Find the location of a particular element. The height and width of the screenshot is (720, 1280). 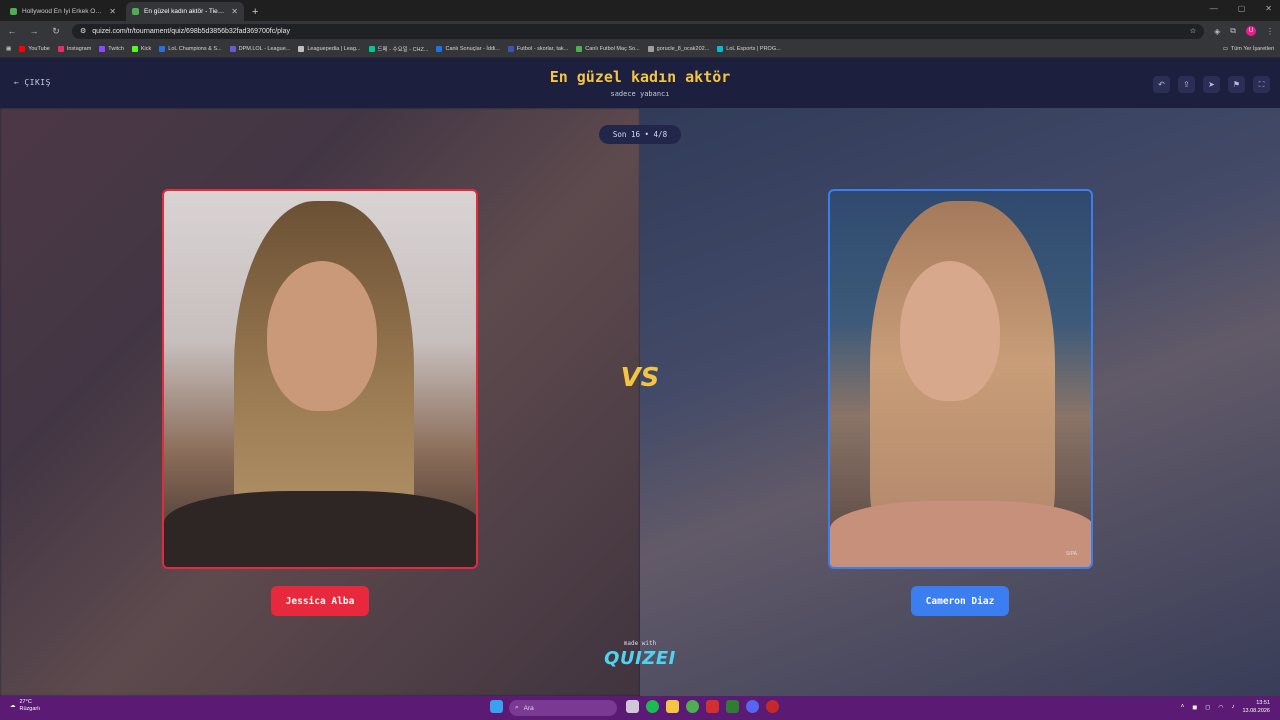

chrome-icon is located at coordinates (692, 706).